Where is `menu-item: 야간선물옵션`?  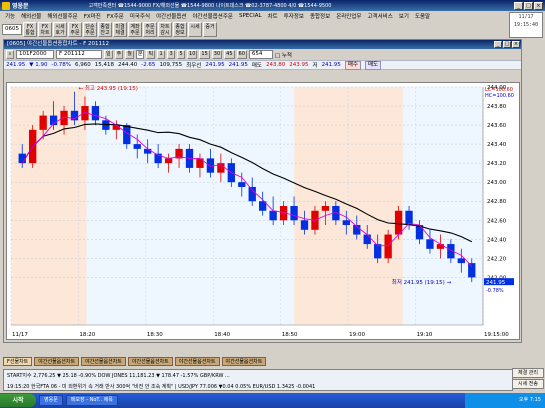 menu-item: 야간선물옵션 is located at coordinates (171, 16).